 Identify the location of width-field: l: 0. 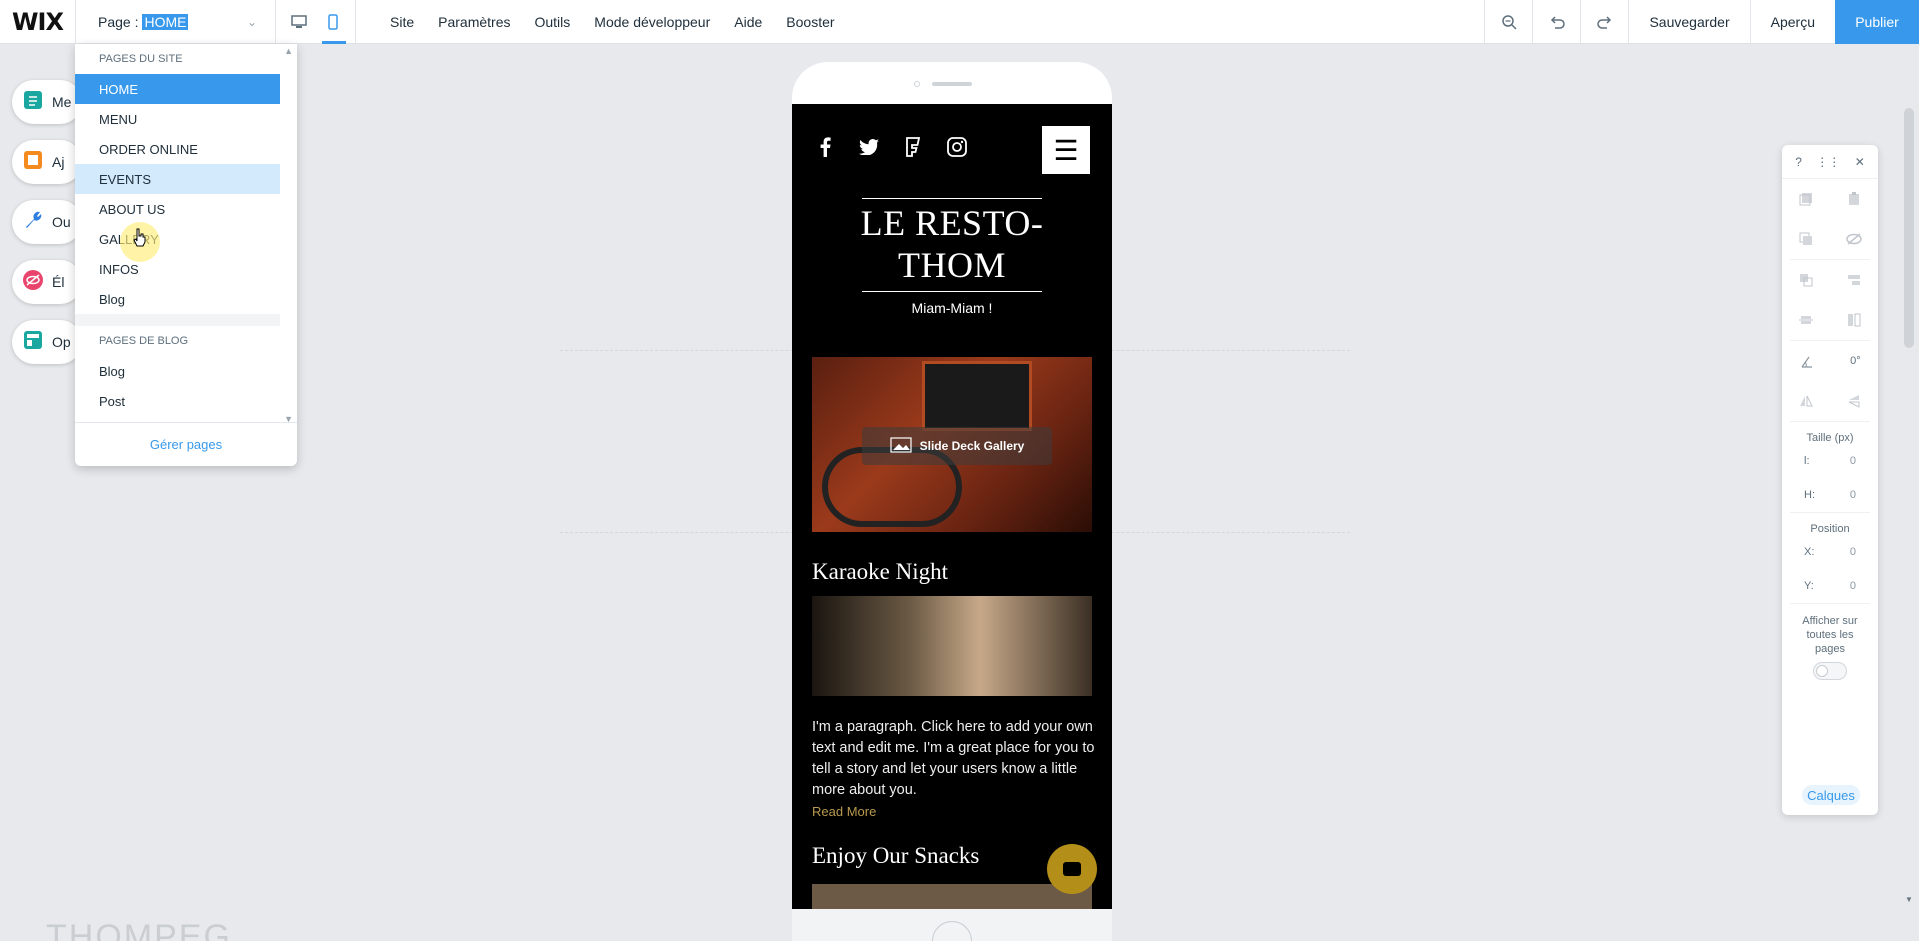
(1830, 461).